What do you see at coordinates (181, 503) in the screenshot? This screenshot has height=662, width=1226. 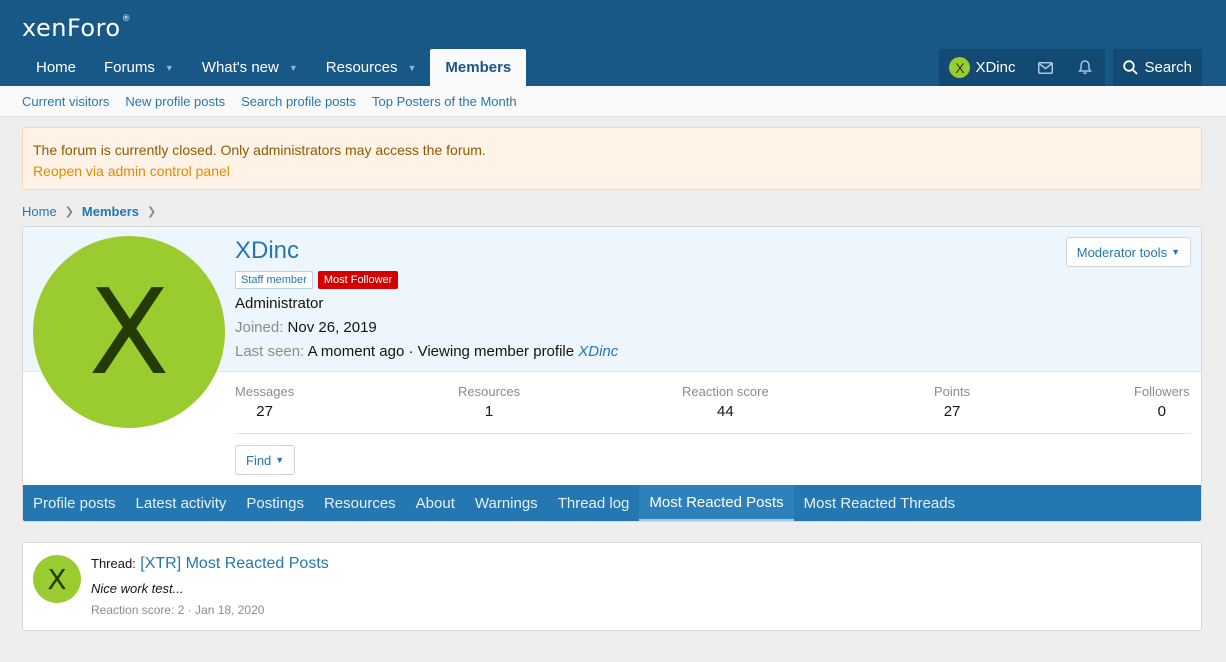 I see `tab-latest-activity: Latest activity` at bounding box center [181, 503].